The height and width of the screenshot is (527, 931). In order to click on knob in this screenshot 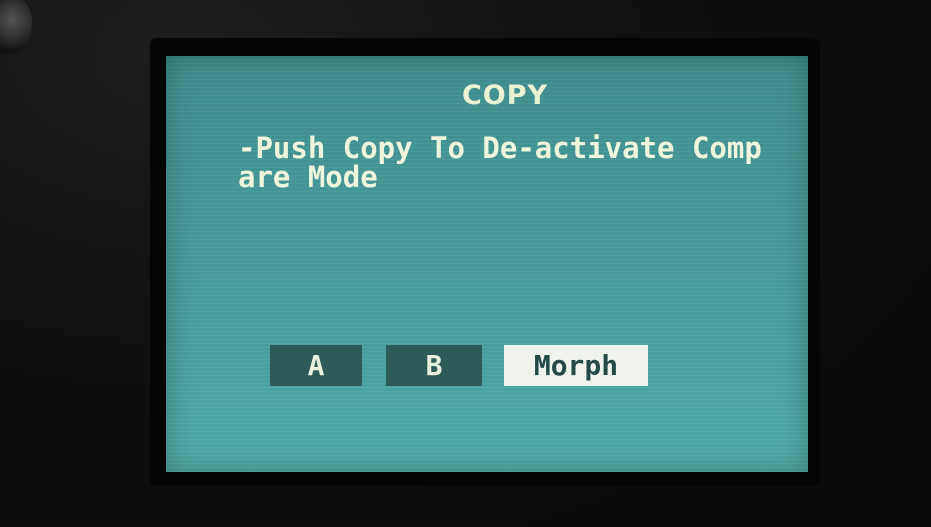, I will do `click(16, 27)`.